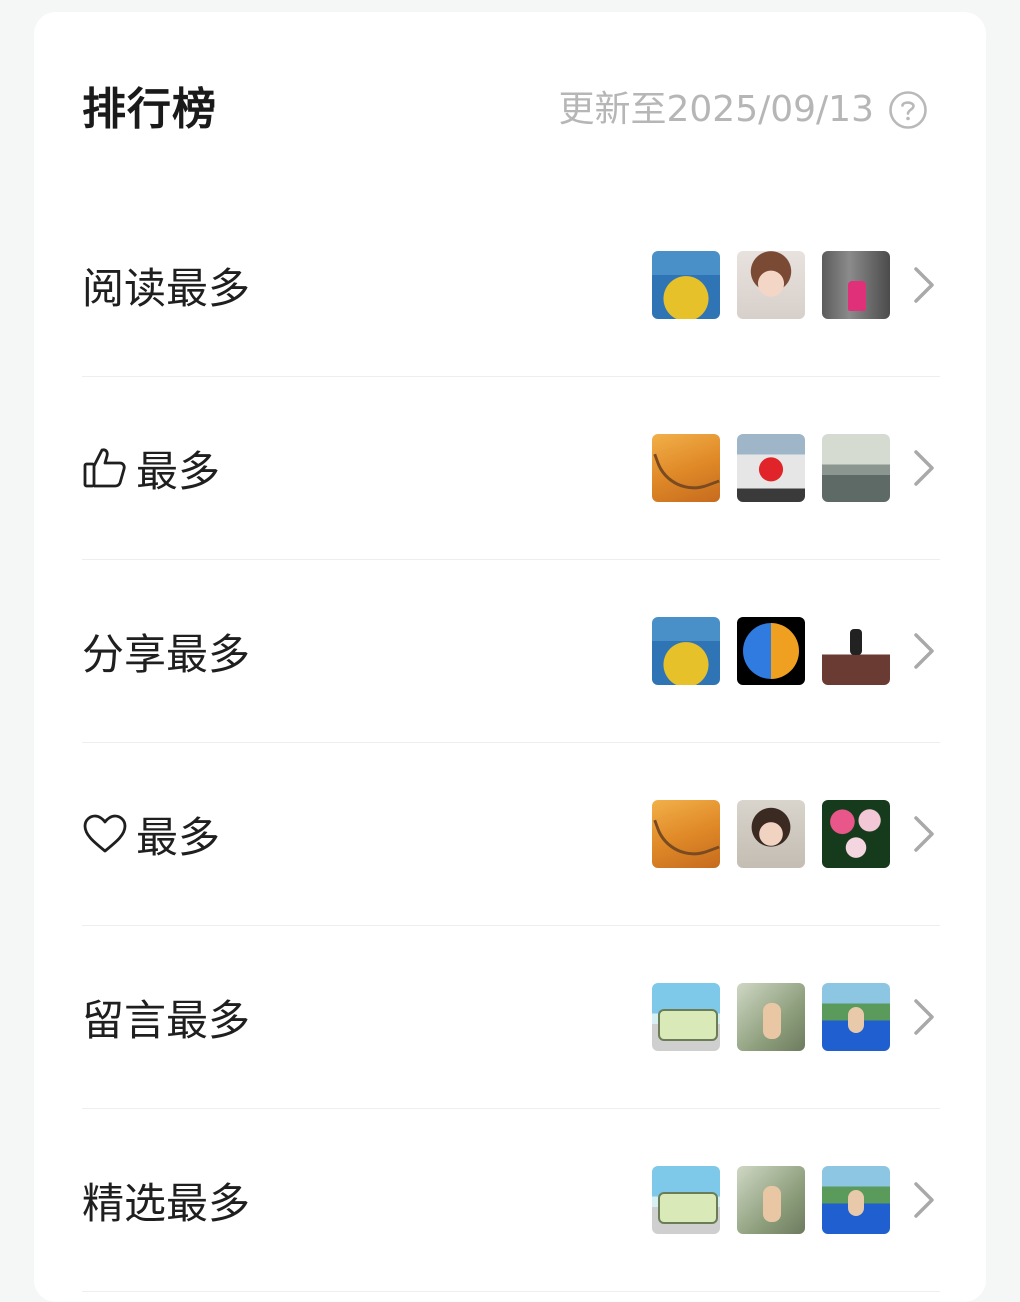  I want to click on ranking-row-most-shared: 分享最多, so click(511, 651).